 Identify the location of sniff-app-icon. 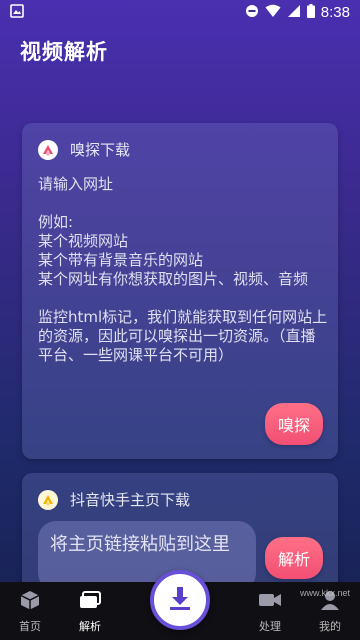
(48, 149).